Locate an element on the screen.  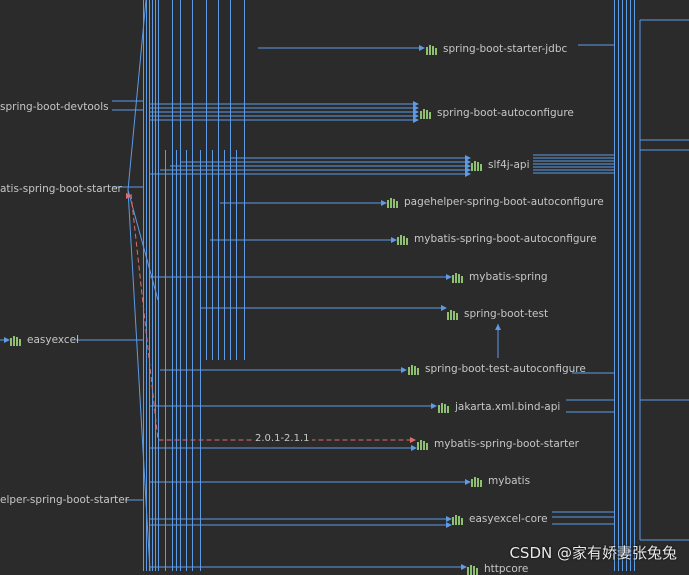
node-label: easyexcel is located at coordinates (53, 340).